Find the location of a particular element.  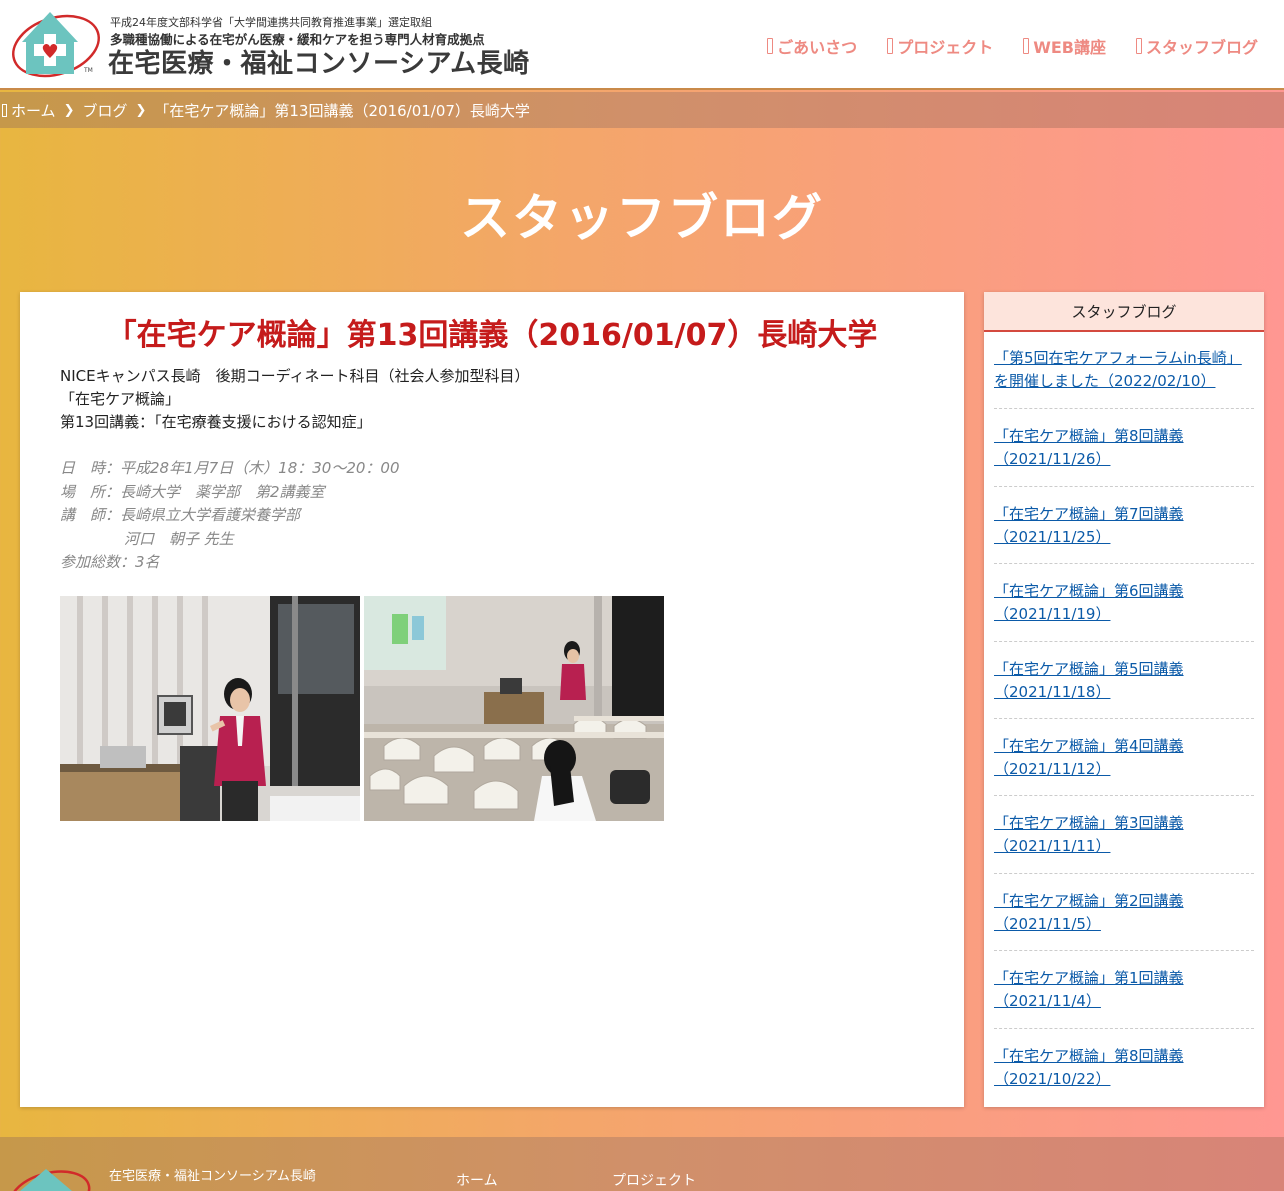

post-link: 「在宅ケア概論」第8回講義（2021/11/26） is located at coordinates (1124, 448).